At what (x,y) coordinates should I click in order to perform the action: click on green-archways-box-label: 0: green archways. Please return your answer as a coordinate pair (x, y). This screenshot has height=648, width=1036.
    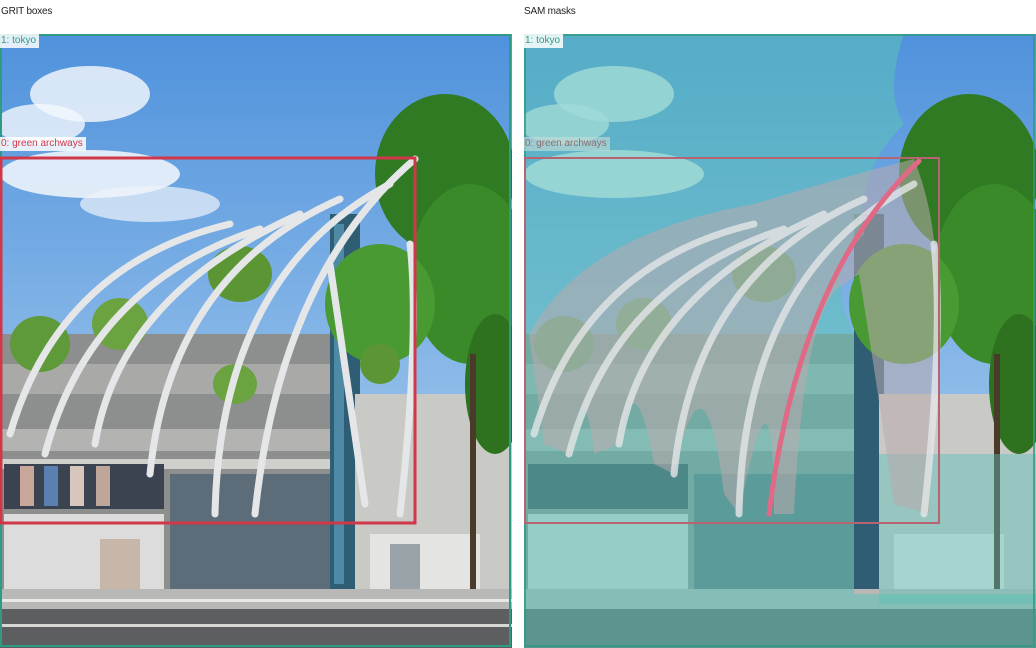
    Looking at the image, I should click on (43, 144).